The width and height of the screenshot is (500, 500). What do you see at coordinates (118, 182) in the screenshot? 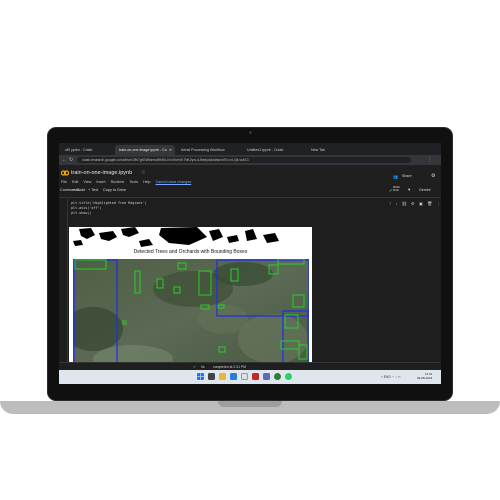
I see `menu-runtime: Runtime` at bounding box center [118, 182].